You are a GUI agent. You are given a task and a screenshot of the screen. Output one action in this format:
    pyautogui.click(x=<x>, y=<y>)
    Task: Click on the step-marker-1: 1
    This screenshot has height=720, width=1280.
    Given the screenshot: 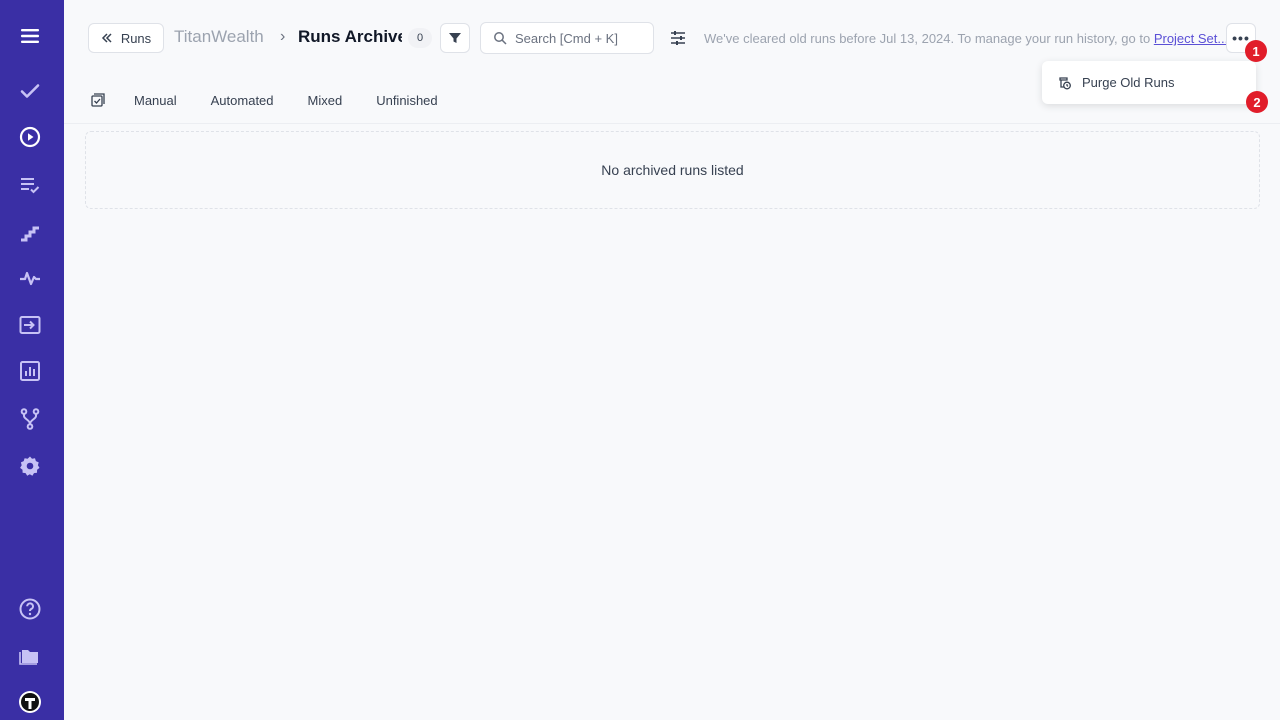 What is the action you would take?
    pyautogui.click(x=1256, y=51)
    